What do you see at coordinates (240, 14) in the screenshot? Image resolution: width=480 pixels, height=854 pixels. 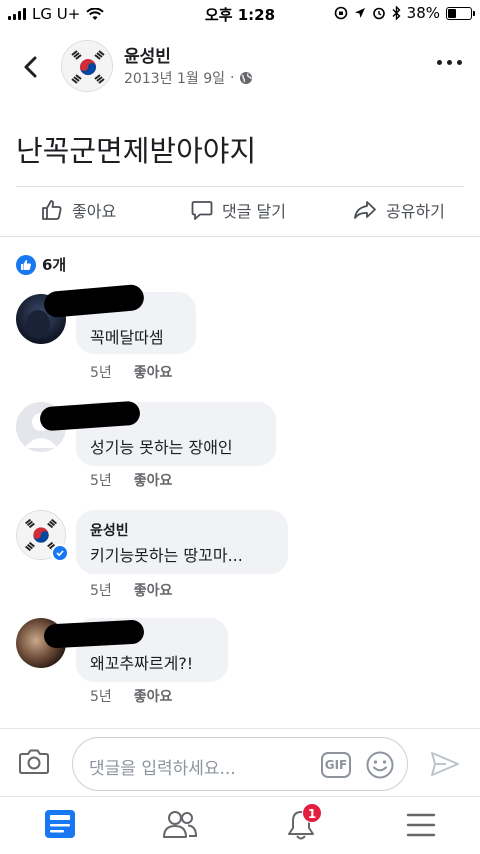 I see `status-bar: LG U+ 오후 1:28 38%` at bounding box center [240, 14].